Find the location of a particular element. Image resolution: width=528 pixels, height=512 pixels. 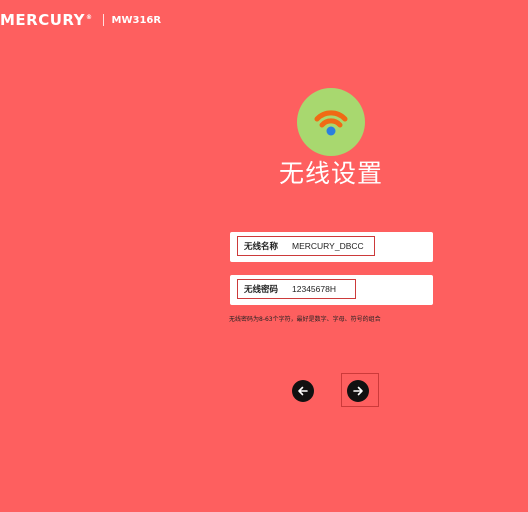

wifi-password-label: 无线密码 is located at coordinates (261, 290).